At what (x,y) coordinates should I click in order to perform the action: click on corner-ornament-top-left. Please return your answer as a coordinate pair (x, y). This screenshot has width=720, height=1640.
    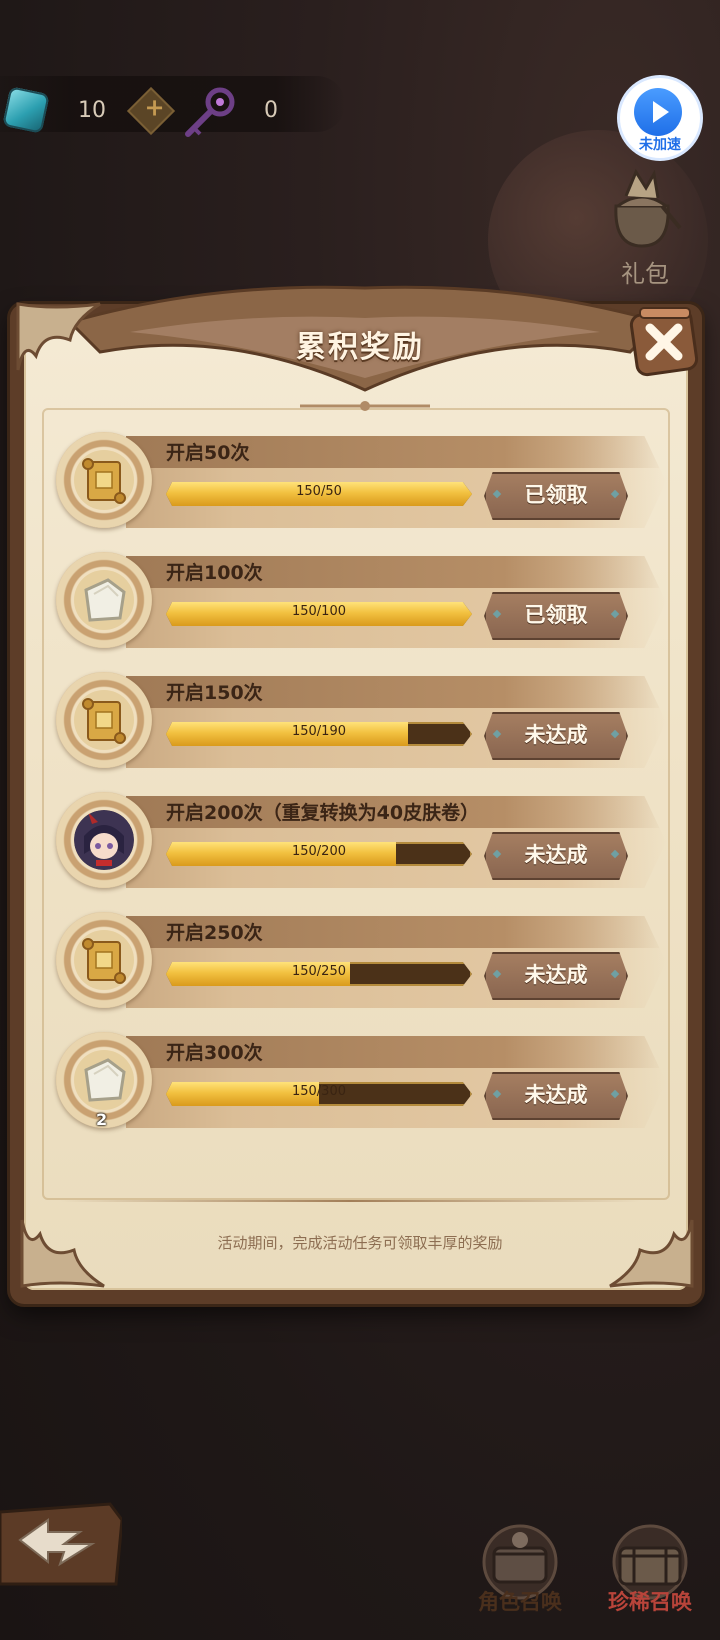
    Looking at the image, I should click on (58, 336).